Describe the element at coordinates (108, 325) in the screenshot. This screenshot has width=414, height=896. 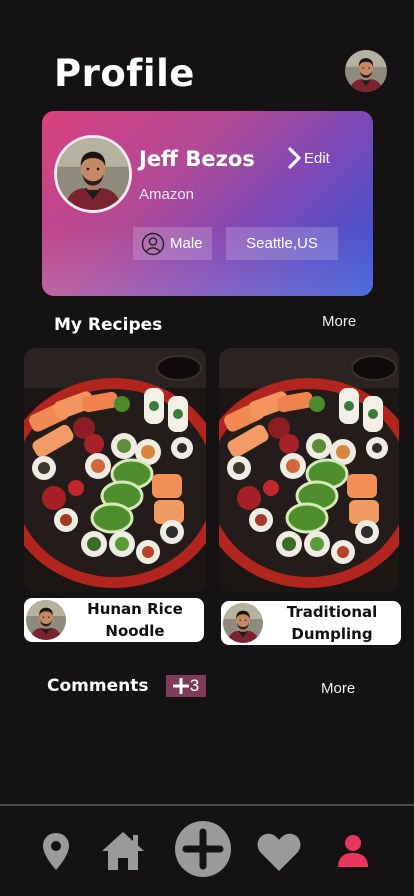
I see `my-recipes-title: My Recipes` at that location.